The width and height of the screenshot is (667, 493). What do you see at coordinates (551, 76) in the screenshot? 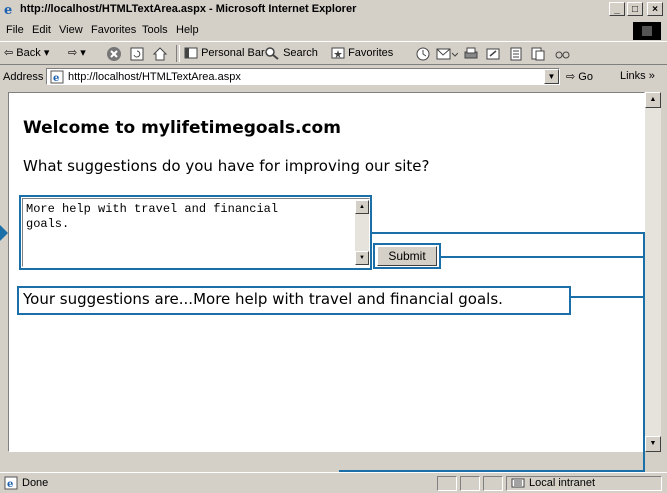
I see `address-dropdown-icon: ▼` at bounding box center [551, 76].